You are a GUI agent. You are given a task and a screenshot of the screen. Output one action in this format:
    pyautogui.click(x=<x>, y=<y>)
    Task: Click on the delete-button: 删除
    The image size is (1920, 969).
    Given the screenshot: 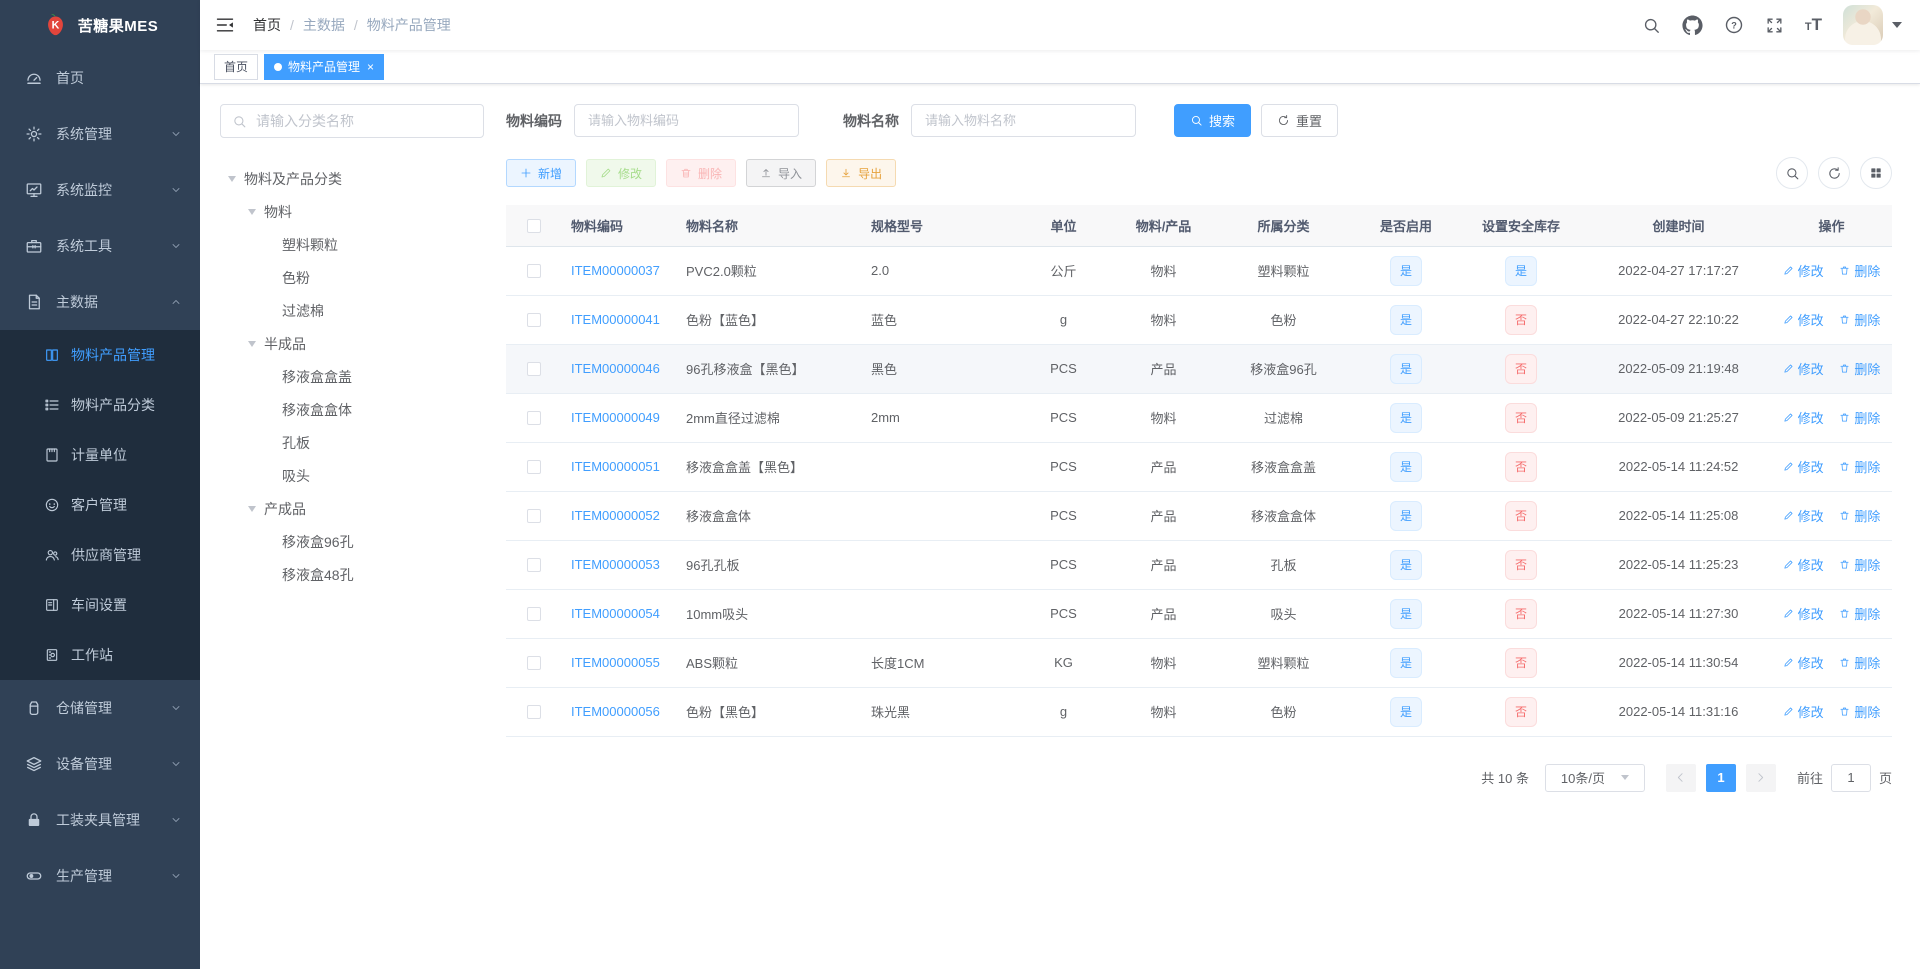 What is the action you would take?
    pyautogui.click(x=701, y=173)
    